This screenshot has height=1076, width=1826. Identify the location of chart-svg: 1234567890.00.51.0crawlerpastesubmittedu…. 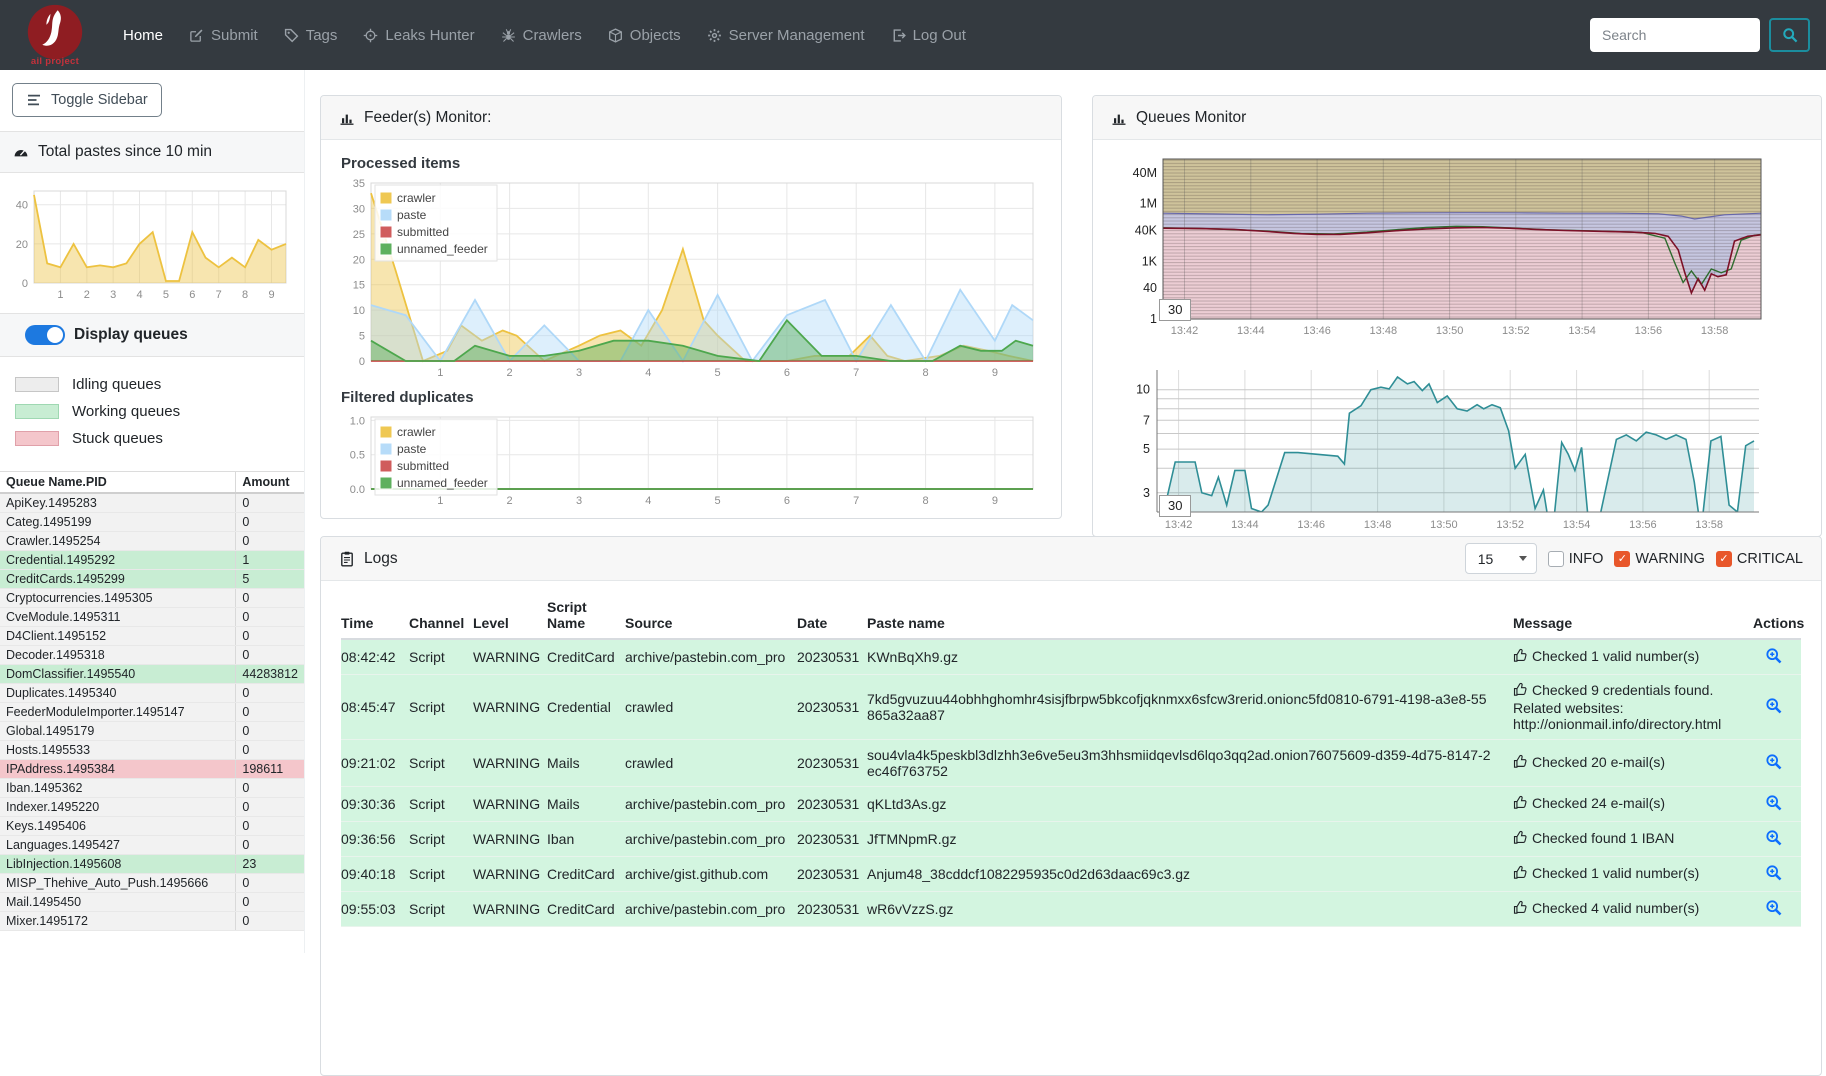
(691, 460).